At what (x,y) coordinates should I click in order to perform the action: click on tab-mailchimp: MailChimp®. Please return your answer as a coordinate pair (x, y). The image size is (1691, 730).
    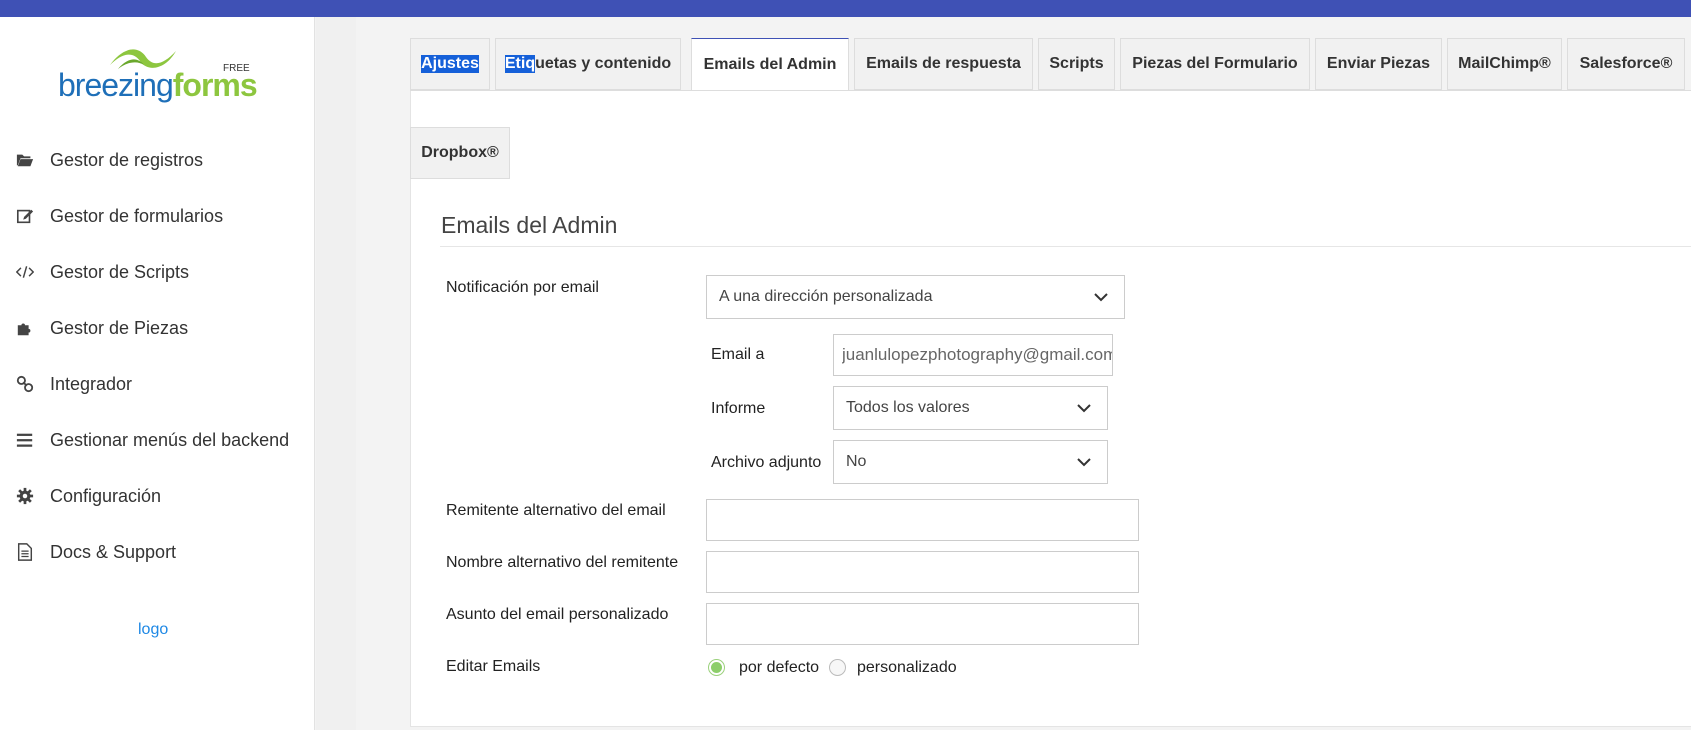
    Looking at the image, I should click on (1504, 64).